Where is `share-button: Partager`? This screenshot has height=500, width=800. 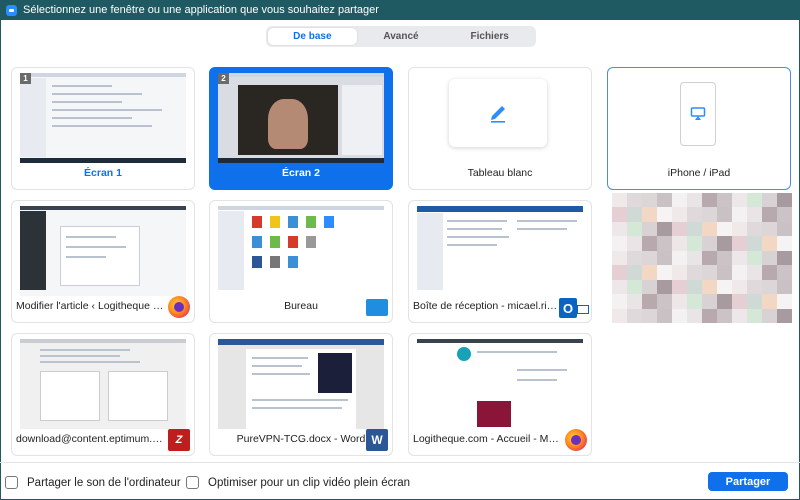 share-button: Partager is located at coordinates (748, 481).